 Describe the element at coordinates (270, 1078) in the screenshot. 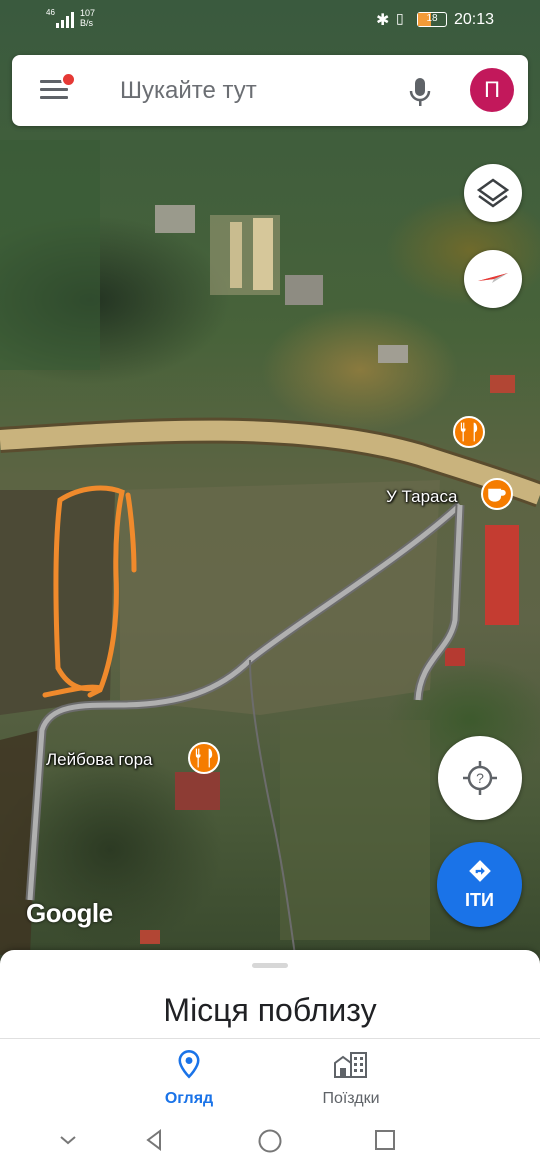

I see `bottom-navigation: Огляд Поїздки` at that location.